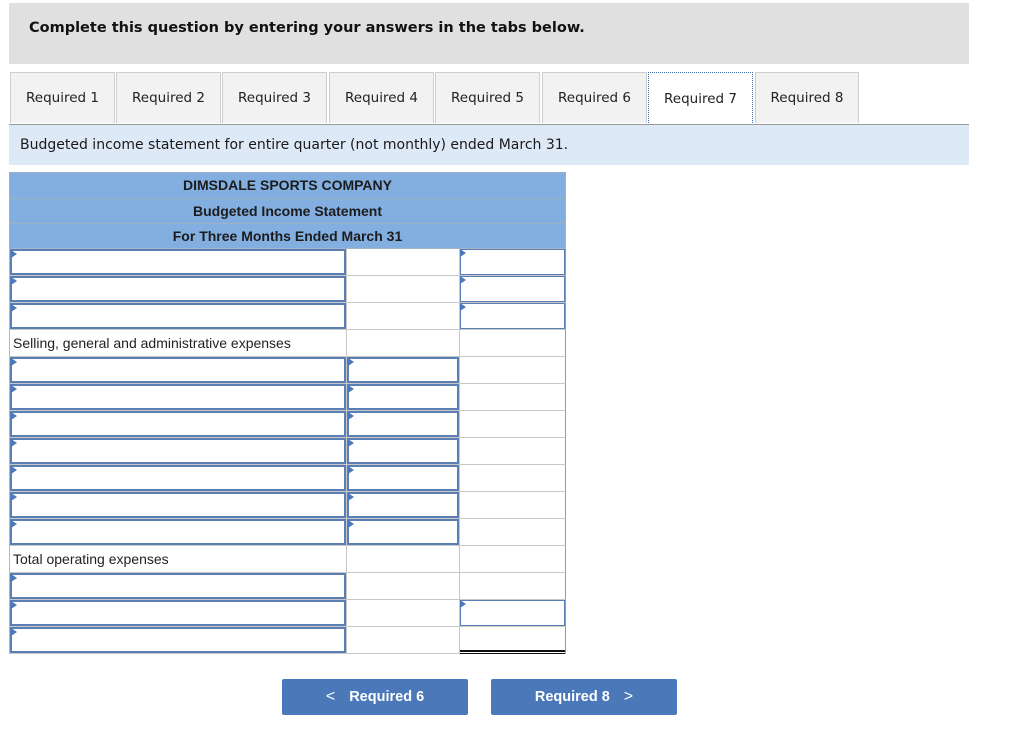 This screenshot has width=1024, height=755. What do you see at coordinates (62, 97) in the screenshot?
I see `tab-required-1: Required 1` at bounding box center [62, 97].